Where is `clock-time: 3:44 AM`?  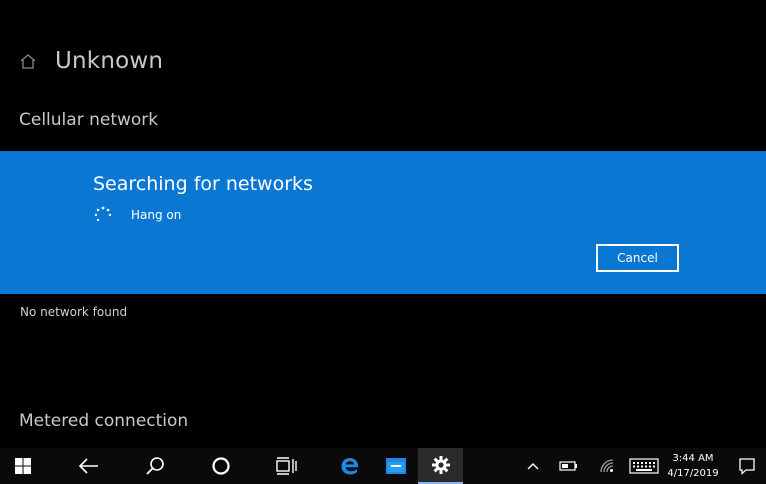 clock-time: 3:44 AM is located at coordinates (693, 458).